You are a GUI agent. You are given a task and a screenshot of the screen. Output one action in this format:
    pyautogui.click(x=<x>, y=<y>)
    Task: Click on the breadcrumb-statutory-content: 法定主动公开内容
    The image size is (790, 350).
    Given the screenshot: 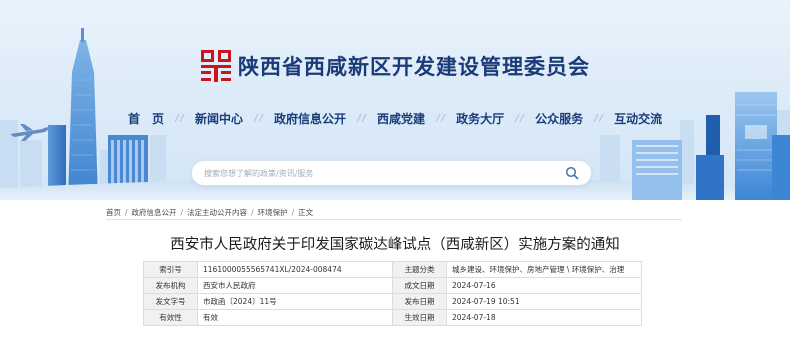 What is the action you would take?
    pyautogui.click(x=217, y=212)
    